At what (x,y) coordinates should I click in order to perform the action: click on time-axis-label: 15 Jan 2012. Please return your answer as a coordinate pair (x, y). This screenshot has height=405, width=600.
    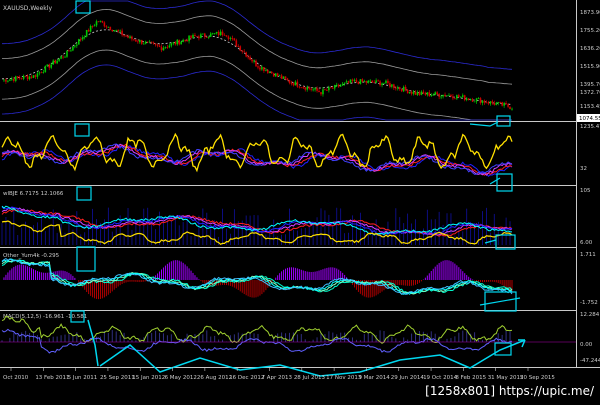
    Looking at the image, I should click on (148, 378).